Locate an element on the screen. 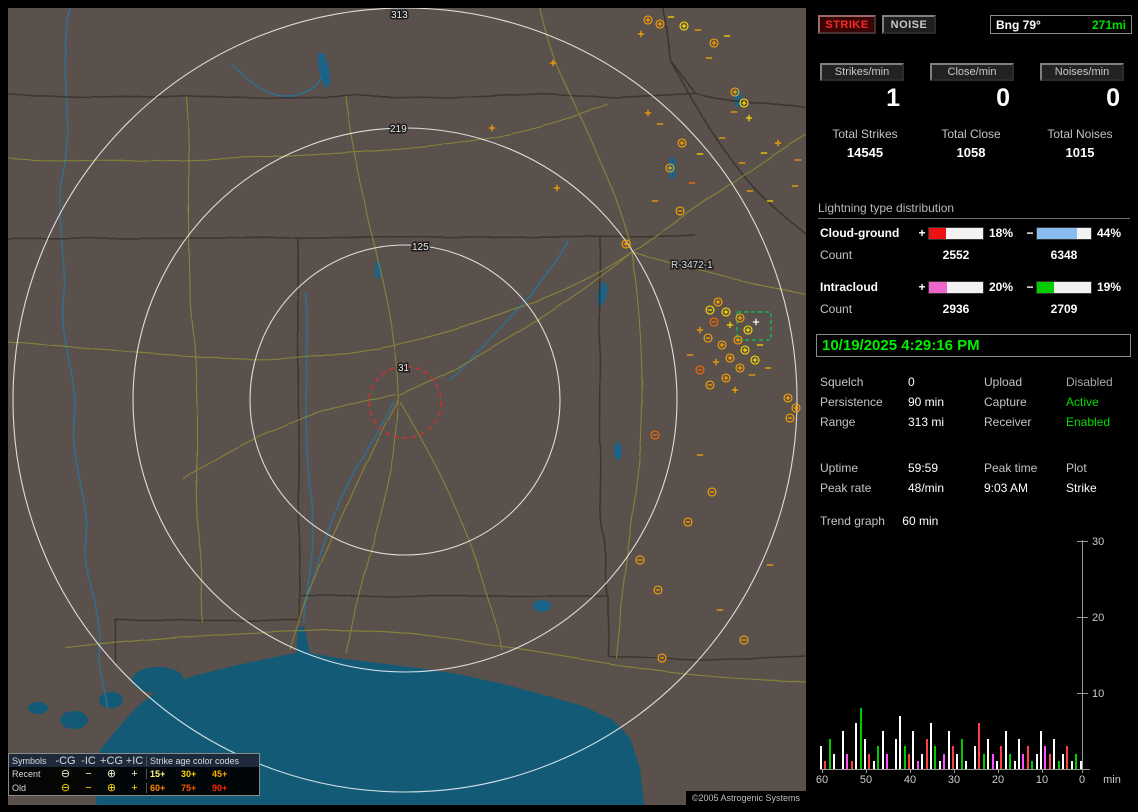 The height and width of the screenshot is (812, 1138). receiver-status: Enabled is located at coordinates (1088, 422).